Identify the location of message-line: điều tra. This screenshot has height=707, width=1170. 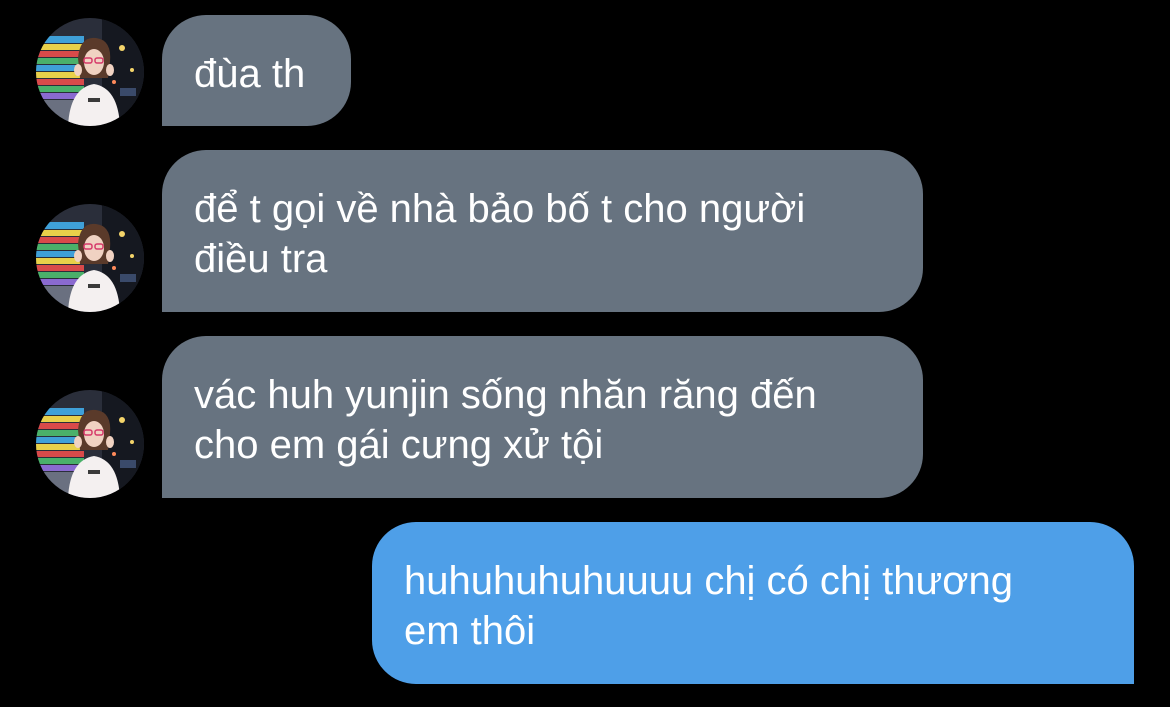
(261, 259).